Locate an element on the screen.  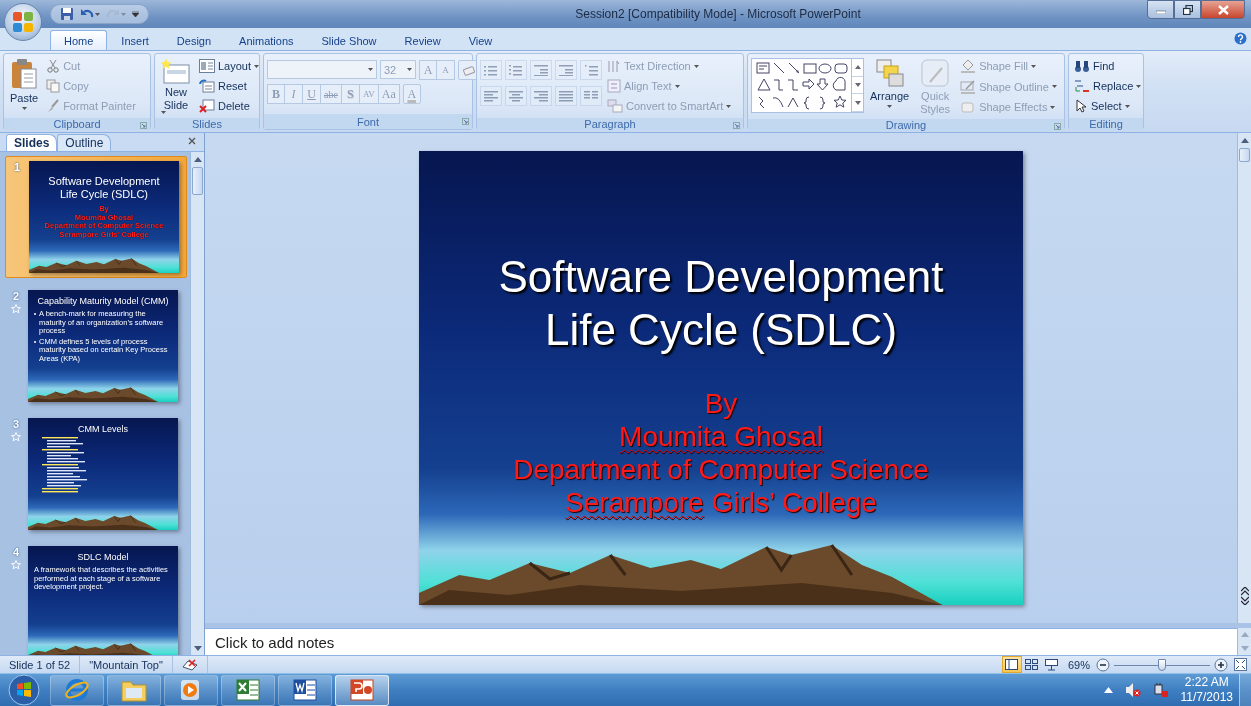
group-label: Editing is located at coordinates (1106, 124).